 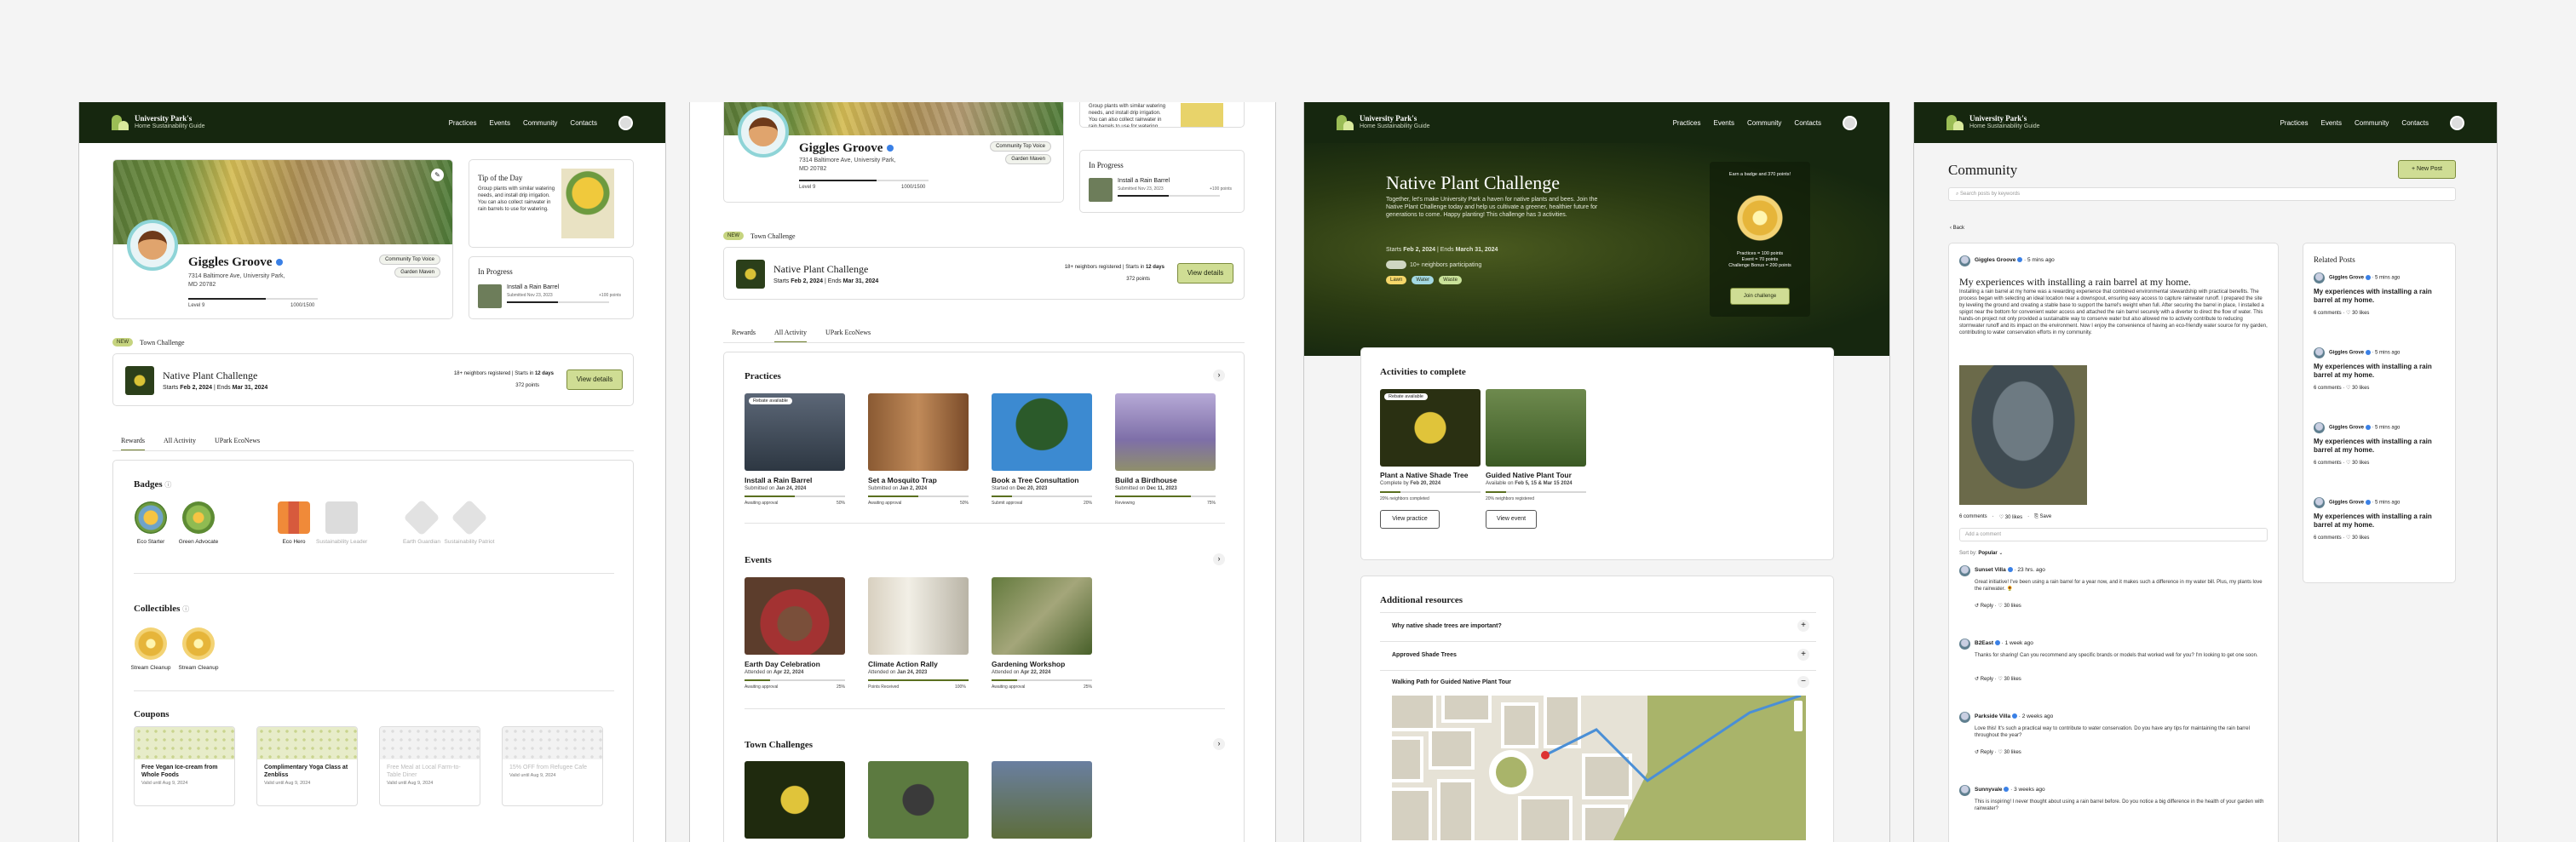 I want to click on shade-tree-image: Rebate available, so click(x=1430, y=428).